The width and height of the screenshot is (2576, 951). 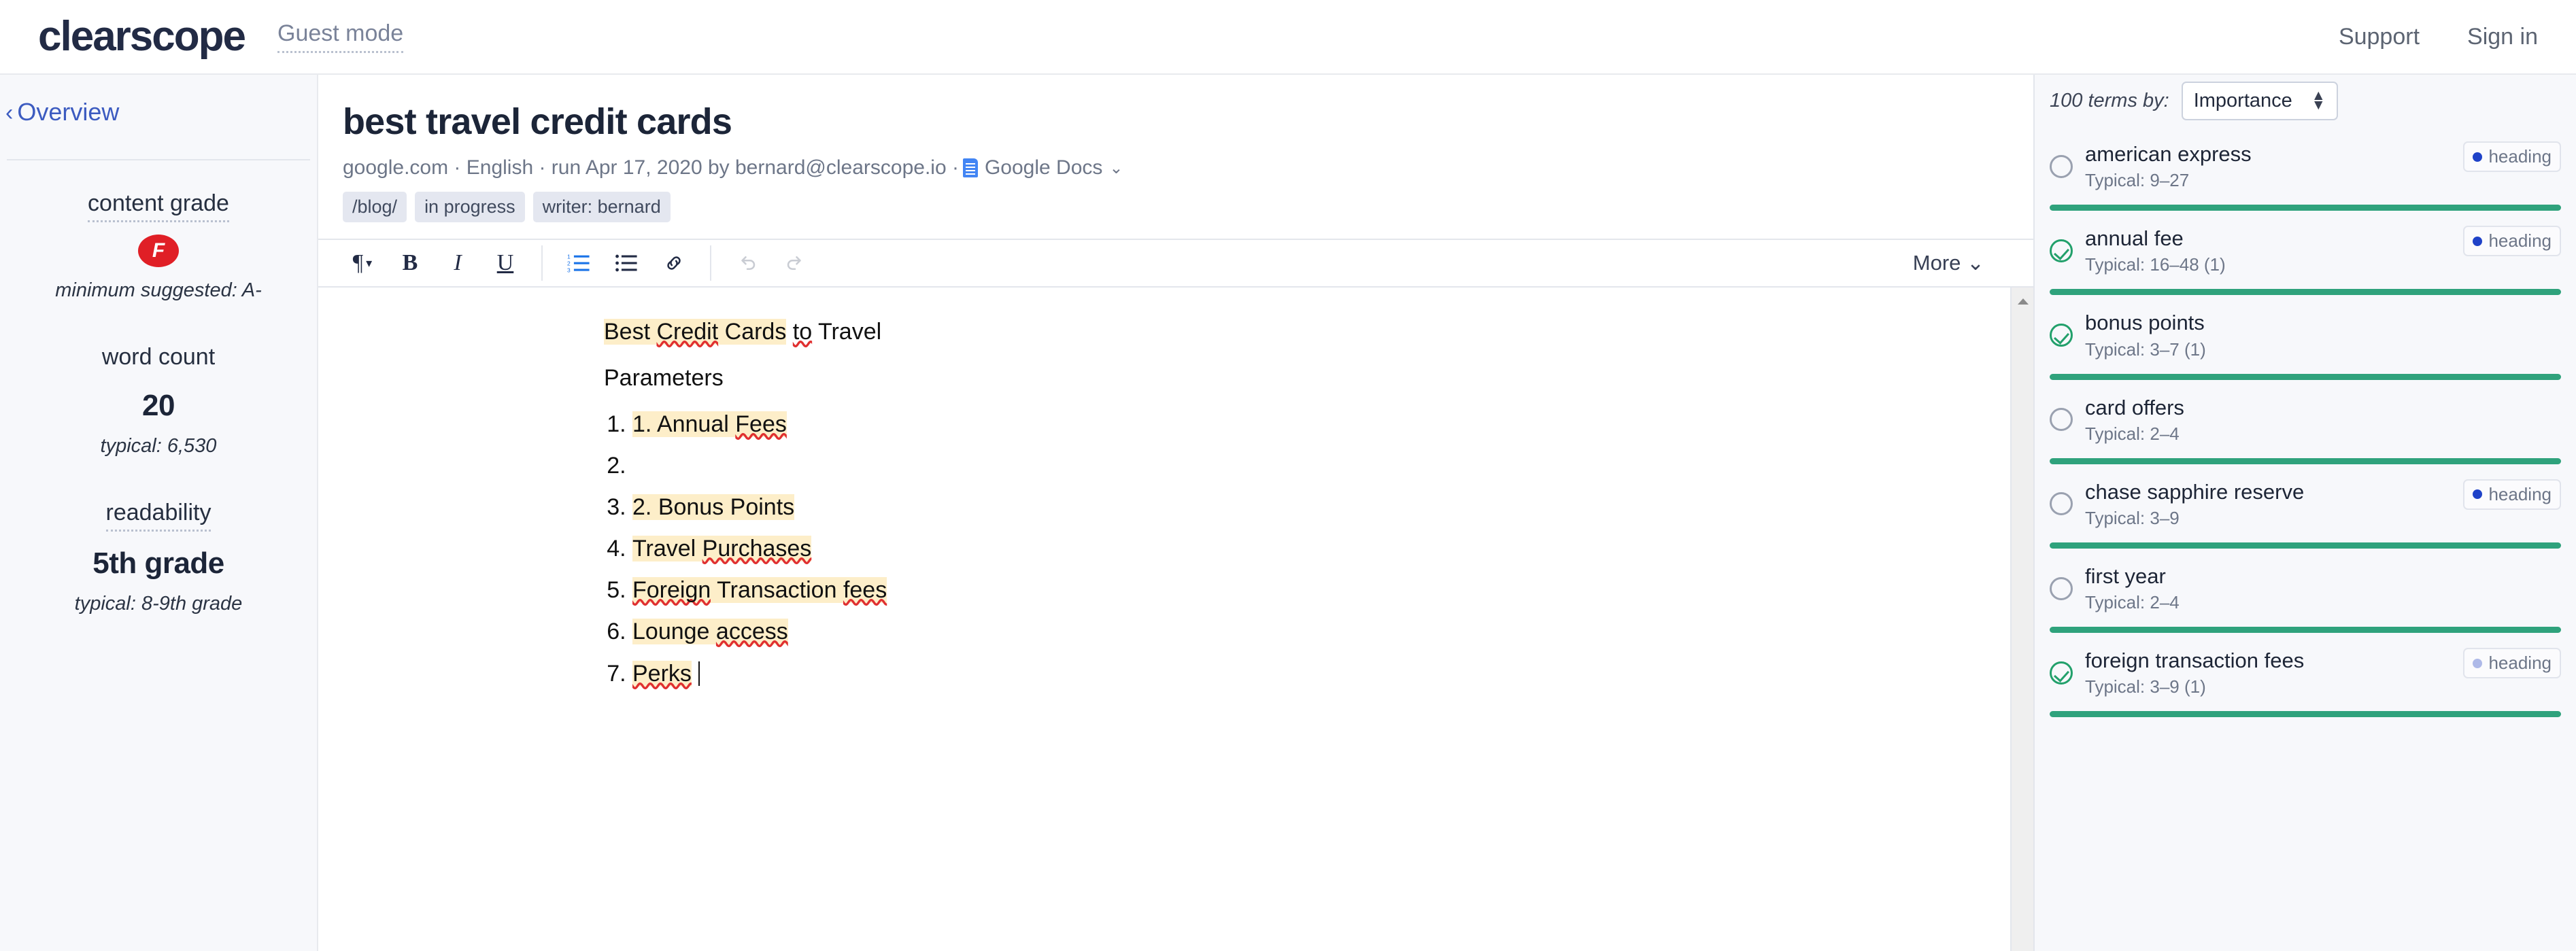 What do you see at coordinates (1321, 424) in the screenshot?
I see `editor-list-item: 1. Annual Fees` at bounding box center [1321, 424].